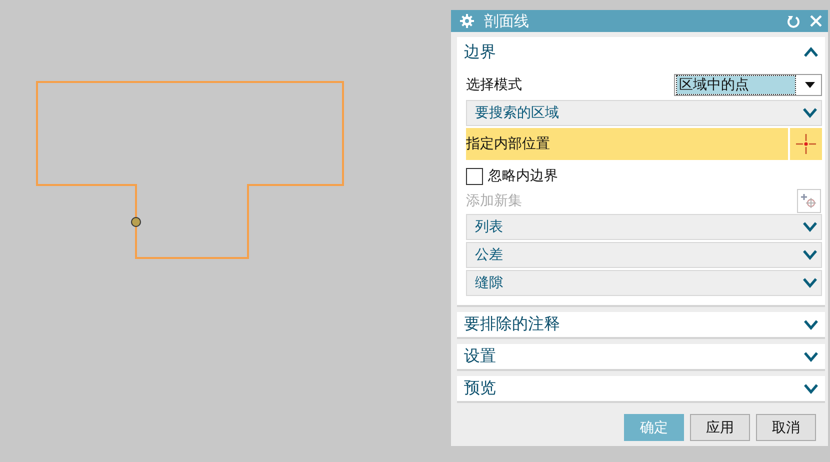  What do you see at coordinates (810, 85) in the screenshot?
I see `dropdown-arrow-icon` at bounding box center [810, 85].